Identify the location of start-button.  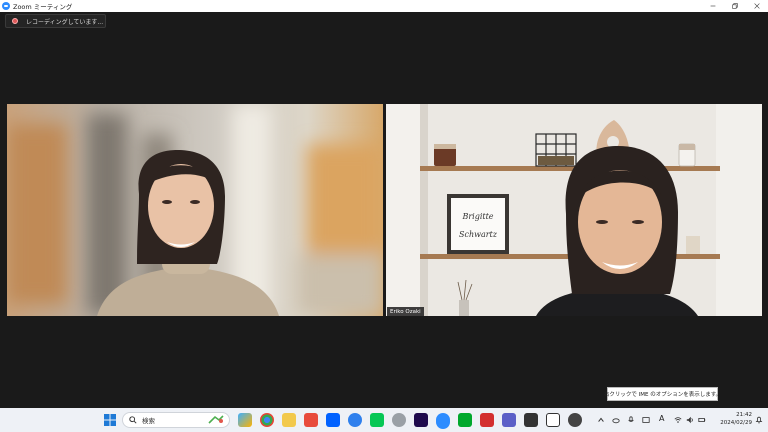
(110, 420).